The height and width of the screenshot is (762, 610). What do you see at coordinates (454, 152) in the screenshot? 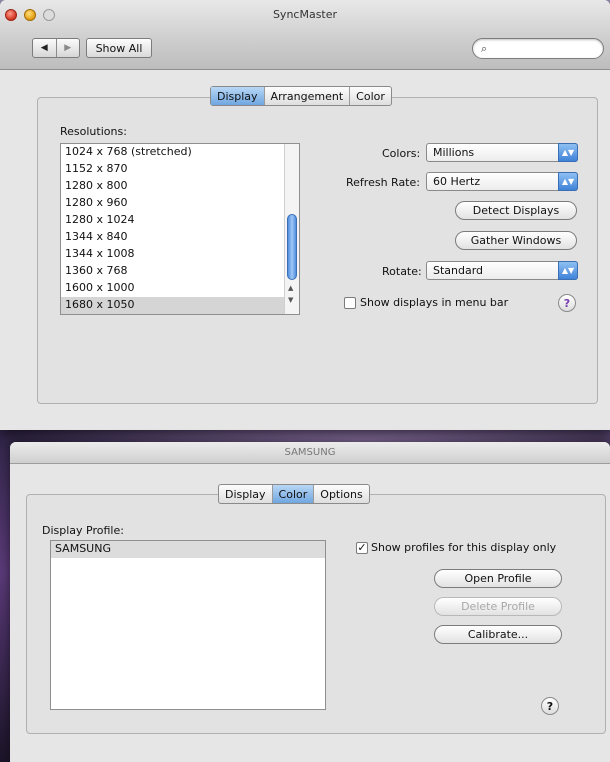
I see `colors-value: Millions` at bounding box center [454, 152].